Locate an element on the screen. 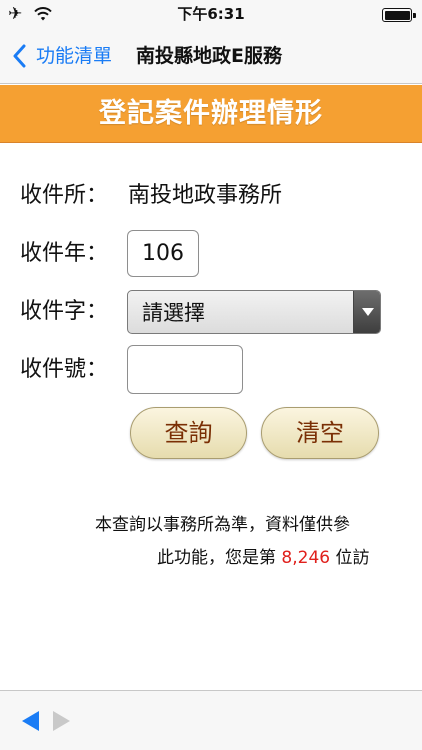 The height and width of the screenshot is (750, 422). clear-button: 清空 is located at coordinates (320, 433).